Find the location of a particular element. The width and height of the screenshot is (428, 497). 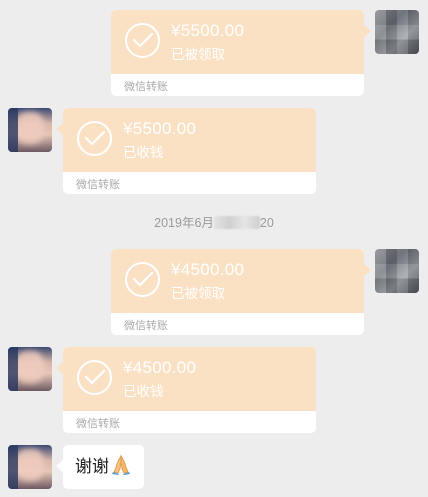

transfer-card: ¥4500.00 已收钱 微信转账 is located at coordinates (186, 390).